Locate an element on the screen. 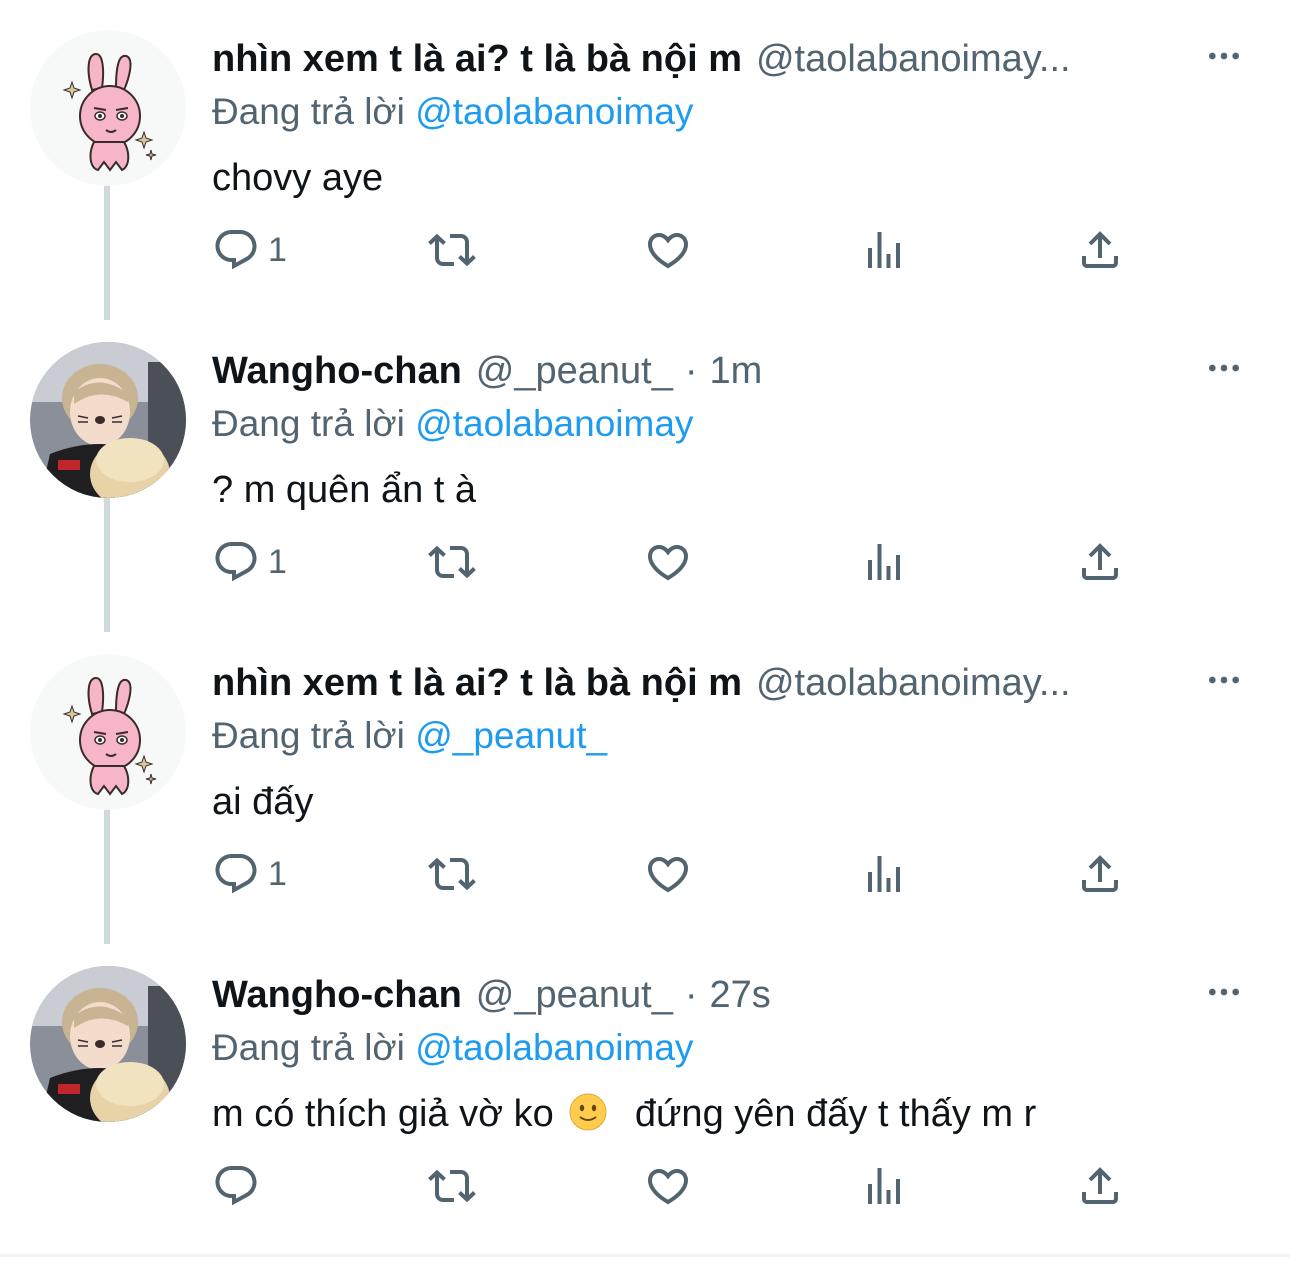  replying-to: Đang trả lời @_peanut_ is located at coordinates (731, 736).